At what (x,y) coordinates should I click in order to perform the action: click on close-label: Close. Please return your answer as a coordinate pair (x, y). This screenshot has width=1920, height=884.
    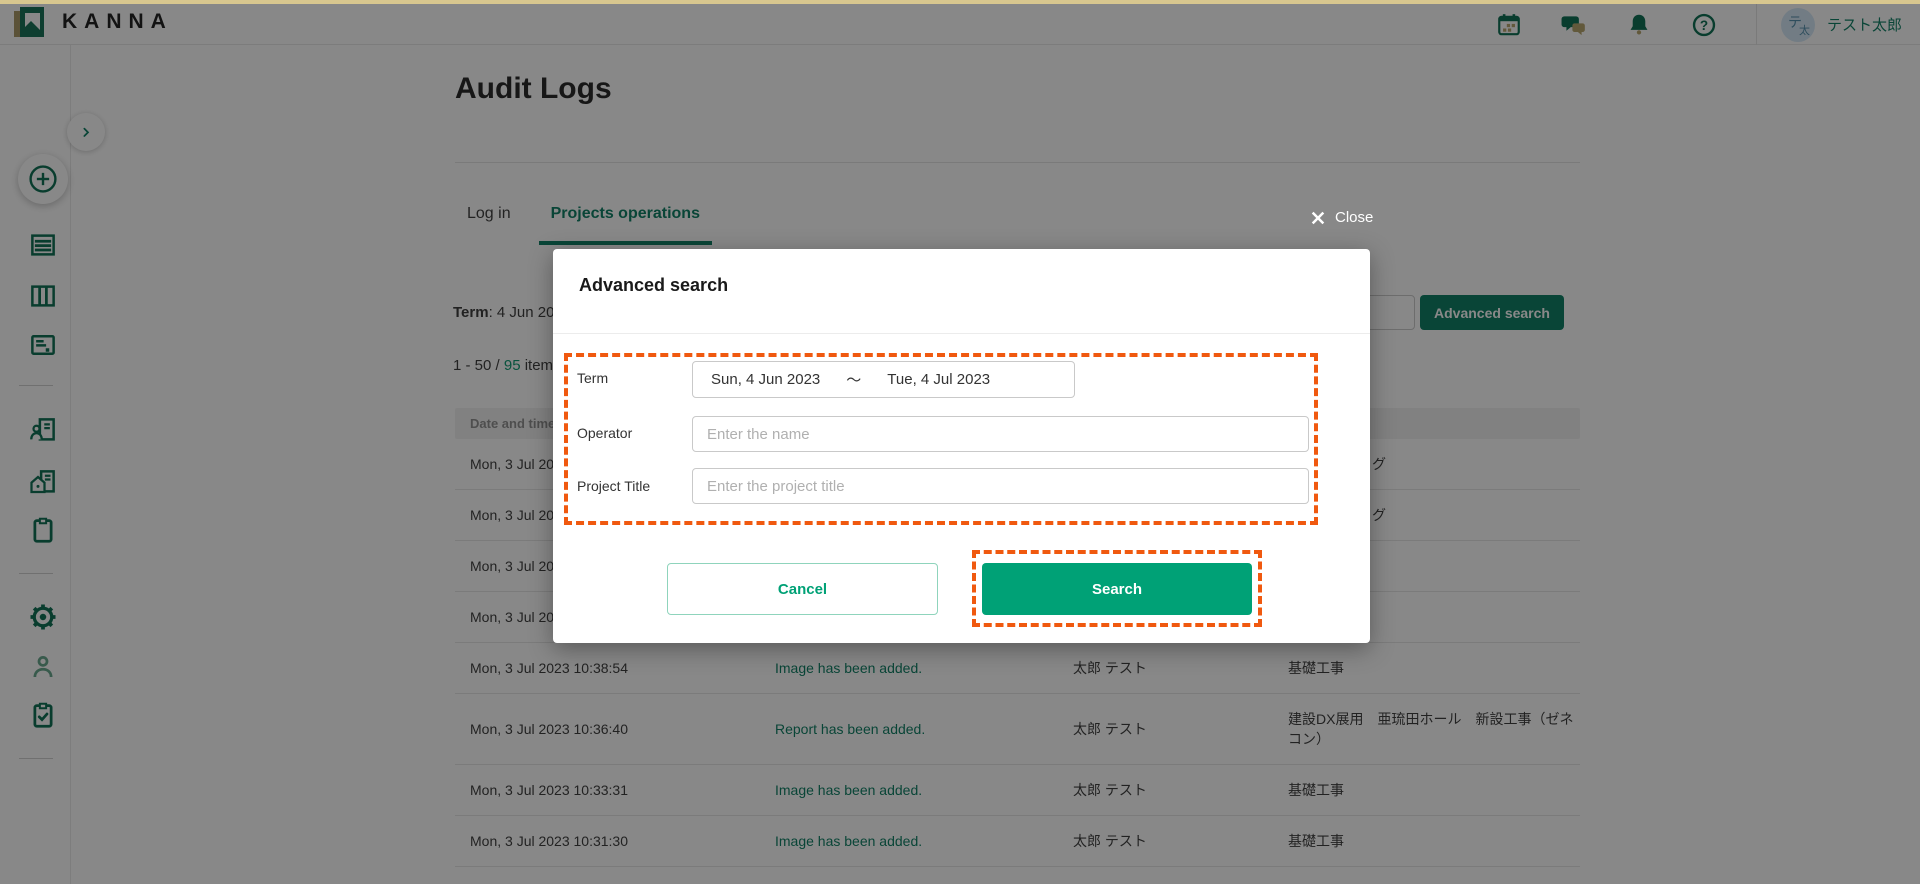
    Looking at the image, I should click on (1354, 217).